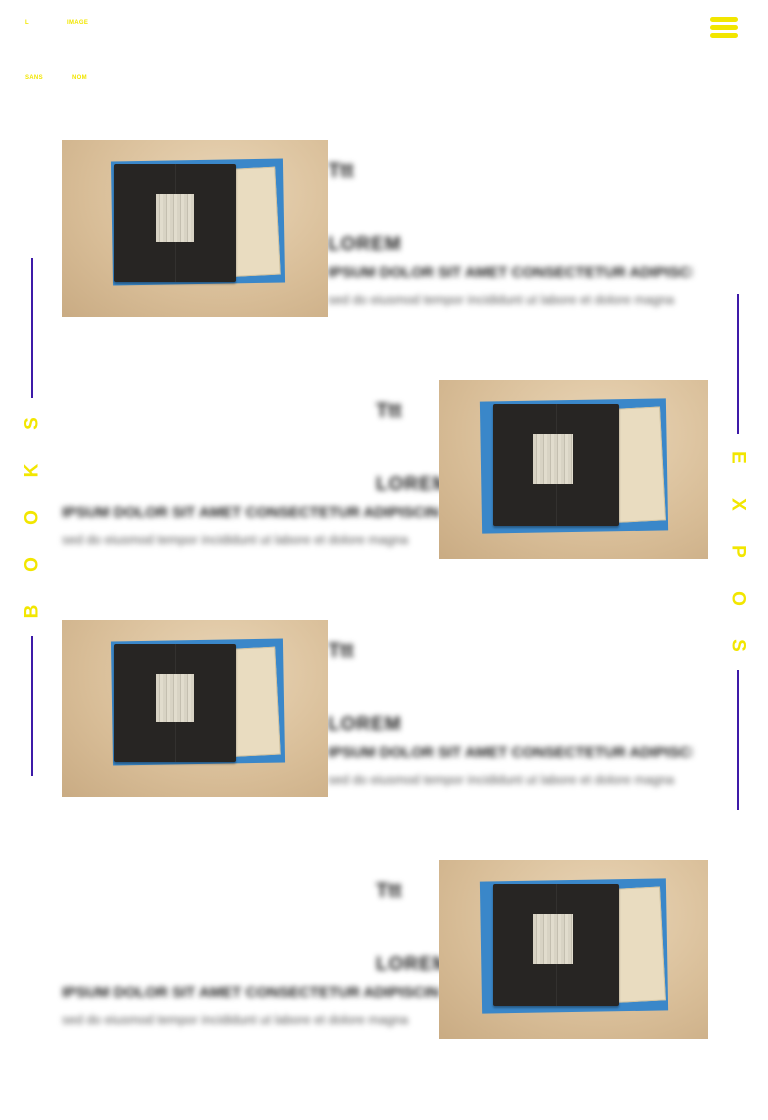  I want to click on nav-expos-letter: E, so click(738, 457).